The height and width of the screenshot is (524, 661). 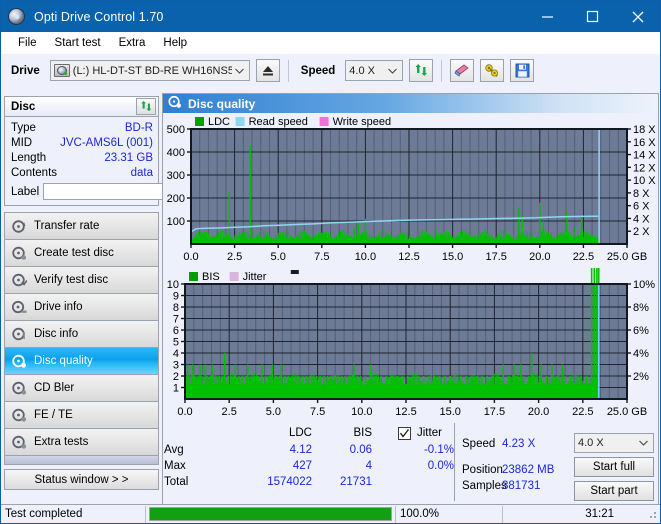 What do you see at coordinates (61, 70) in the screenshot?
I see `drive-icon` at bounding box center [61, 70].